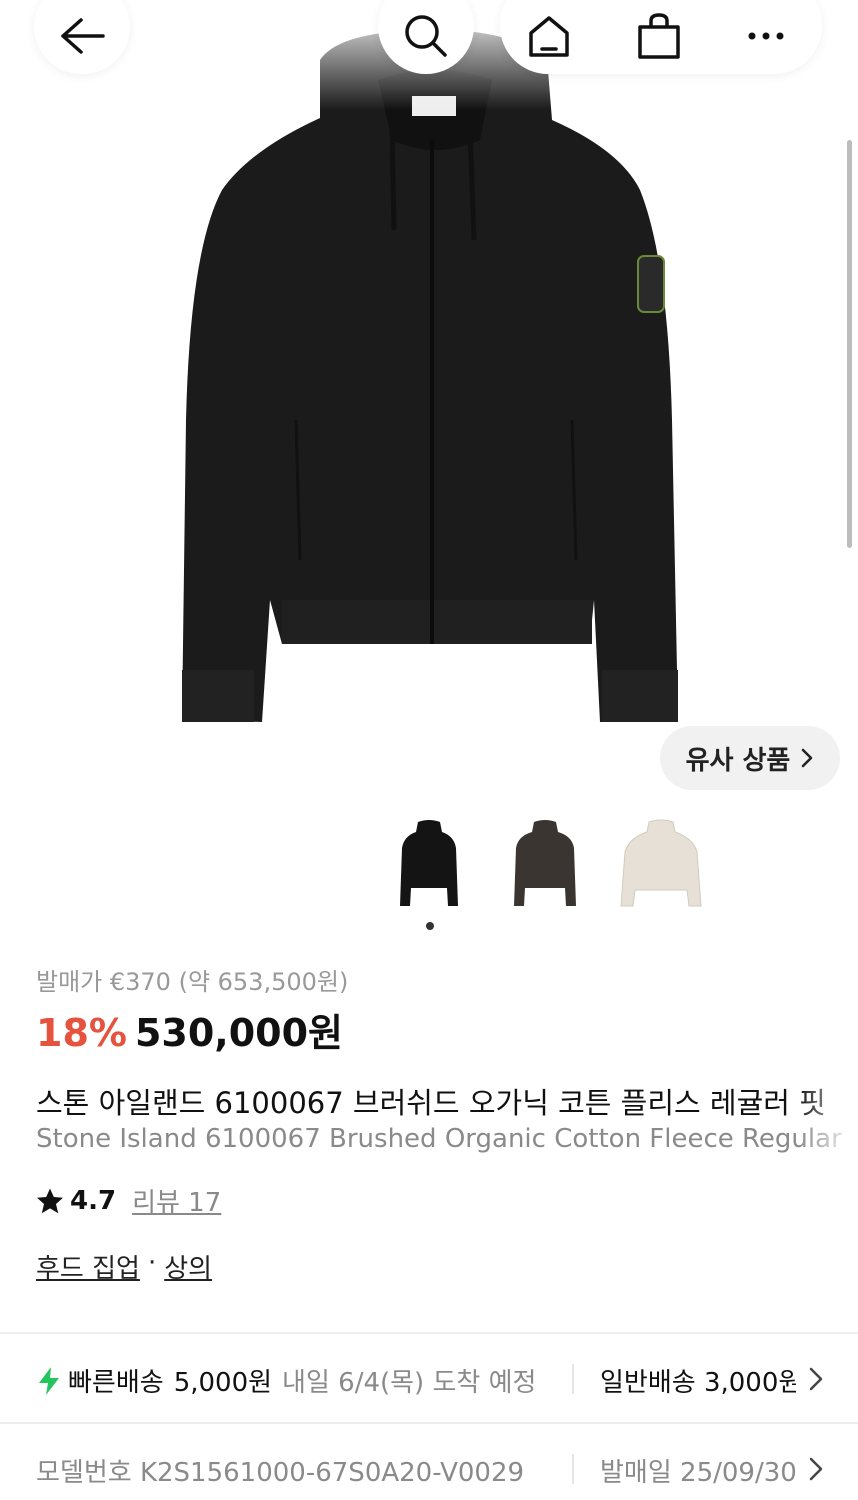 This screenshot has width=858, height=1500. What do you see at coordinates (409, 1383) in the screenshot?
I see `fast-shipping-eta: 내일 6/4(목) 도착 예정` at bounding box center [409, 1383].